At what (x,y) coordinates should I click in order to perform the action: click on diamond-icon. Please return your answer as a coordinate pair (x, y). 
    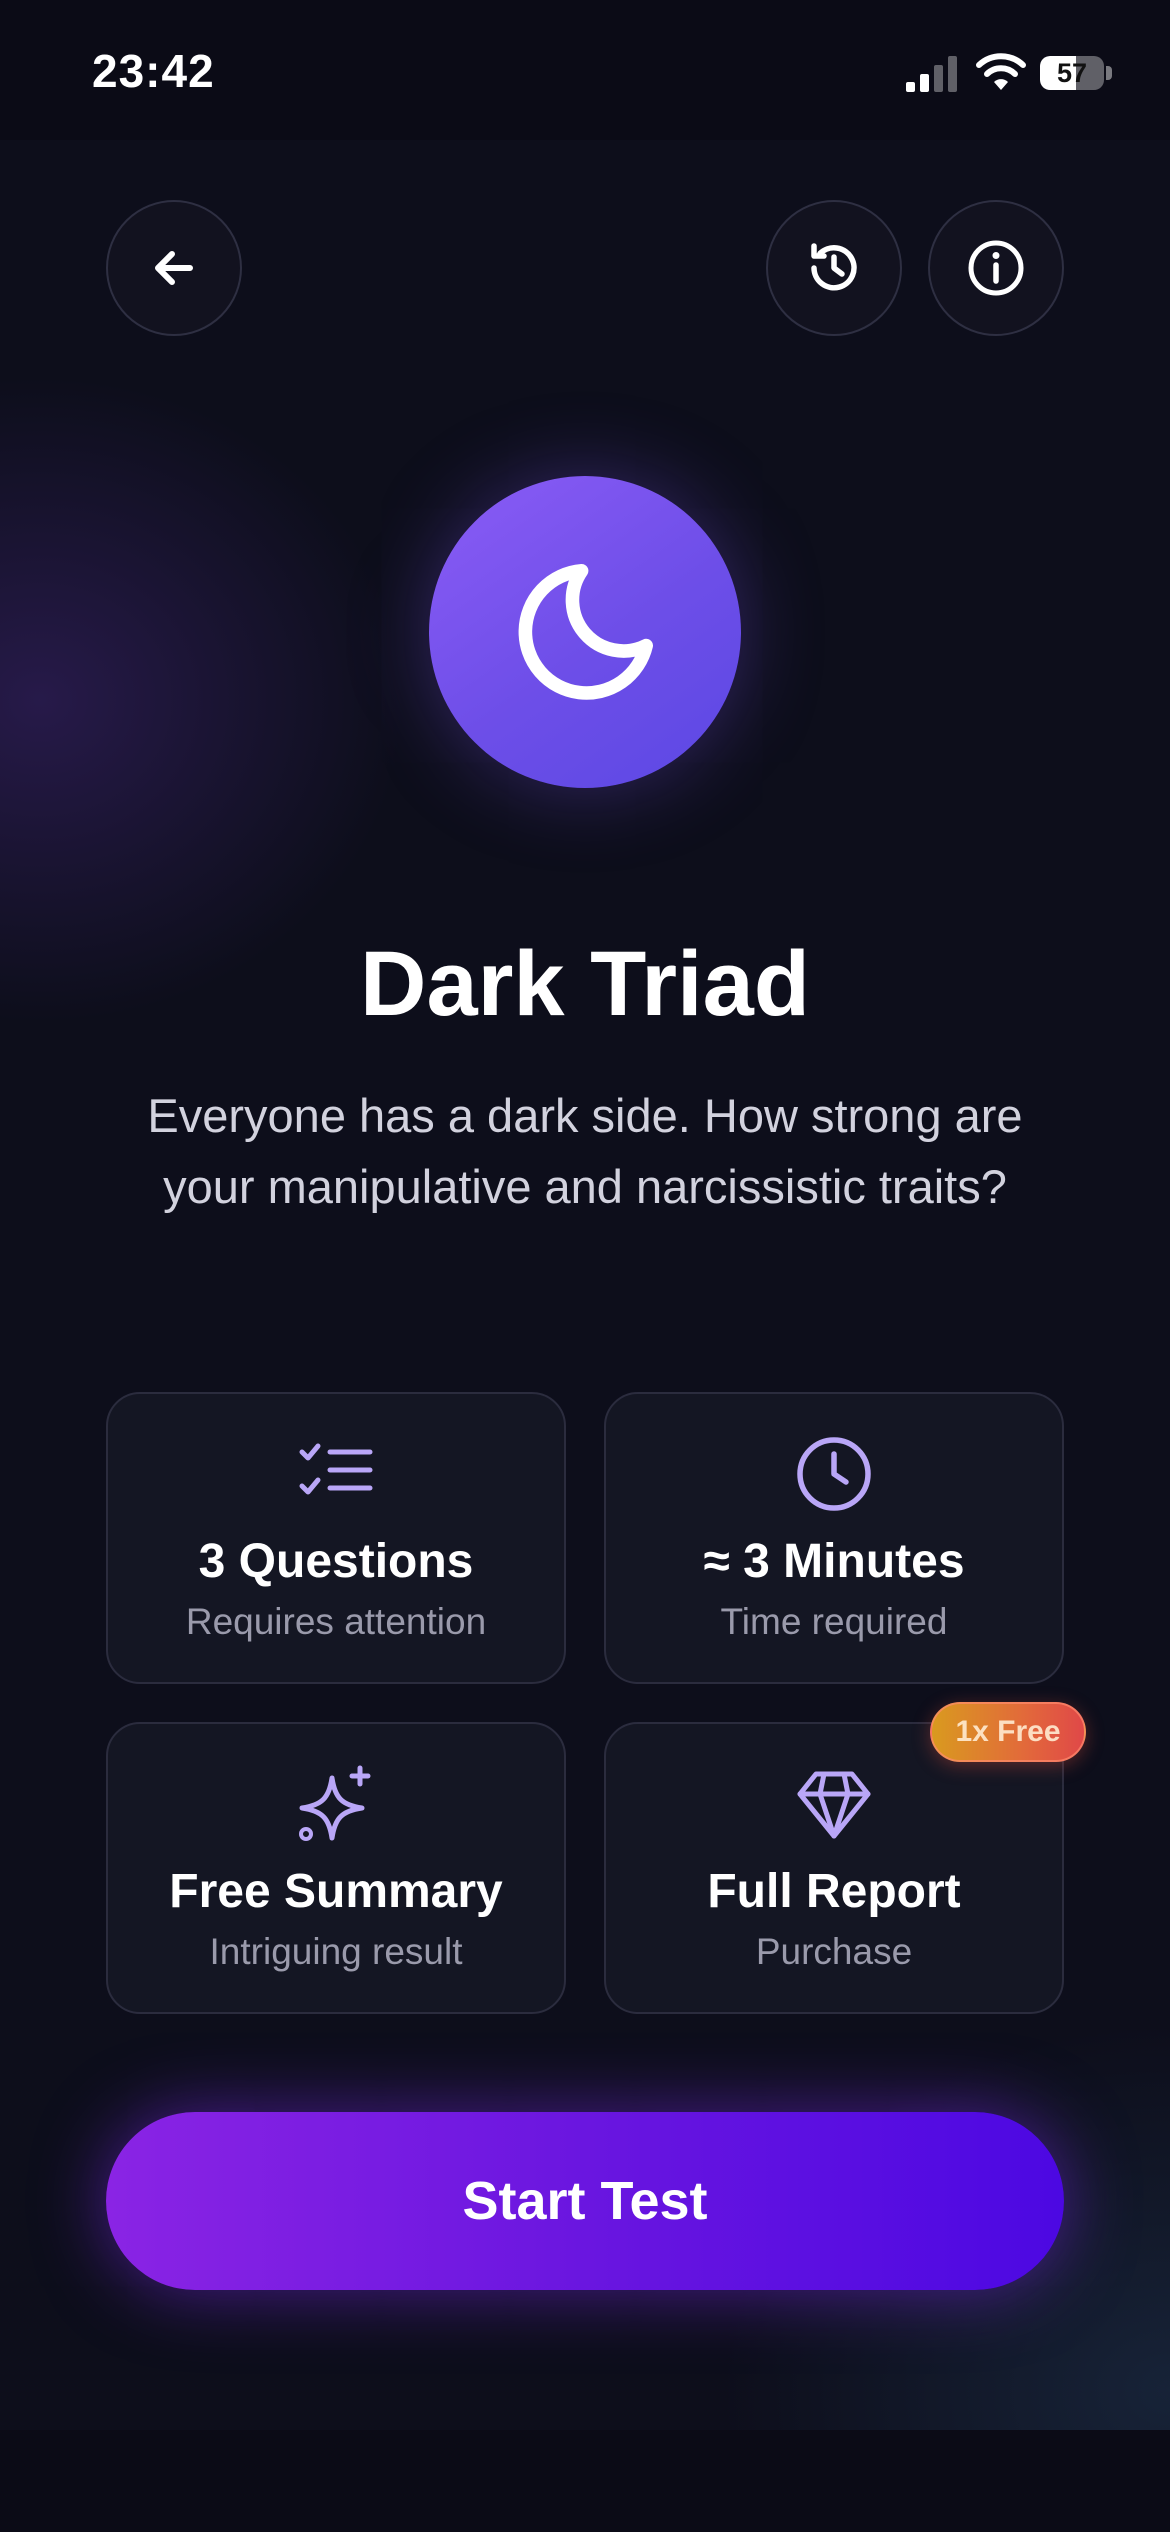
    Looking at the image, I should click on (834, 1805).